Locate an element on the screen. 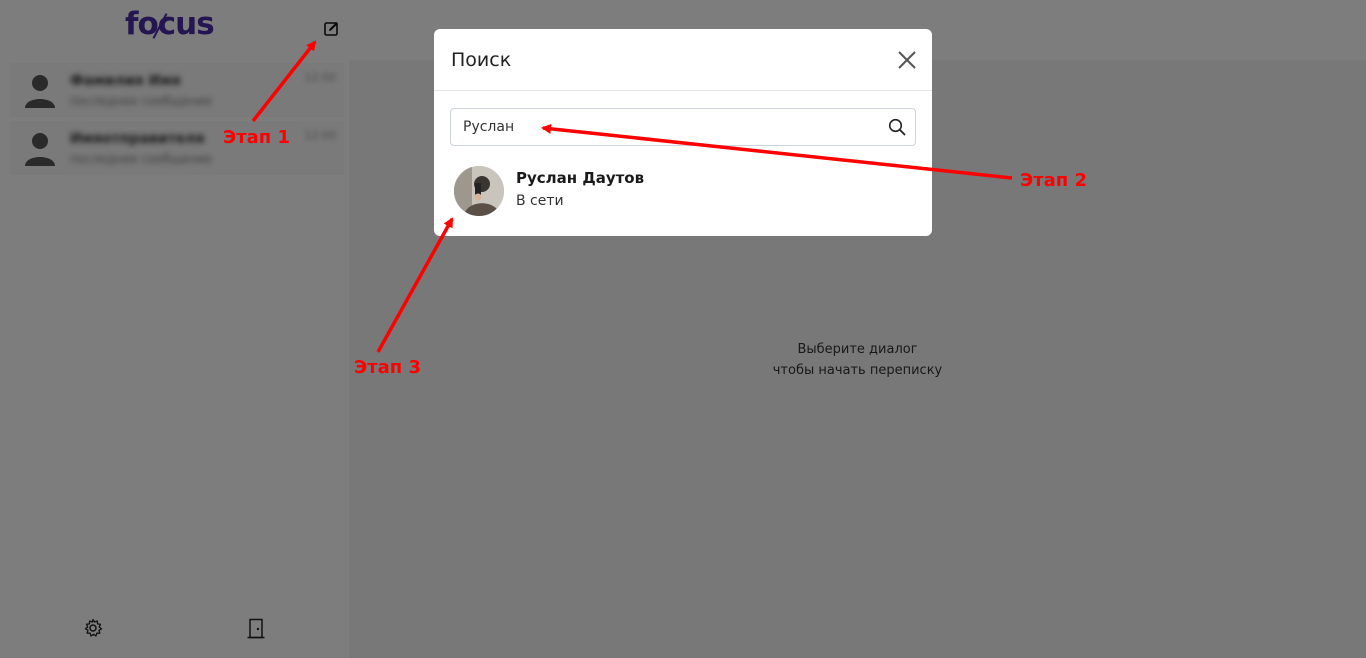 Image resolution: width=1366 pixels, height=658 pixels. avatar is located at coordinates (479, 191).